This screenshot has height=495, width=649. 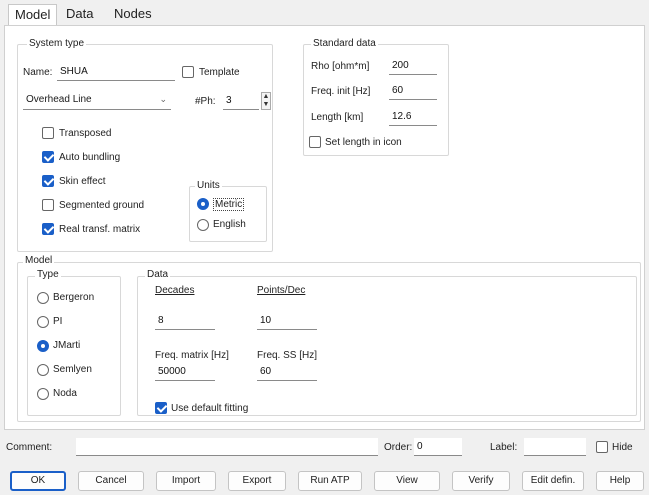 What do you see at coordinates (344, 43) in the screenshot?
I see `standard-data-label: Standard data` at bounding box center [344, 43].